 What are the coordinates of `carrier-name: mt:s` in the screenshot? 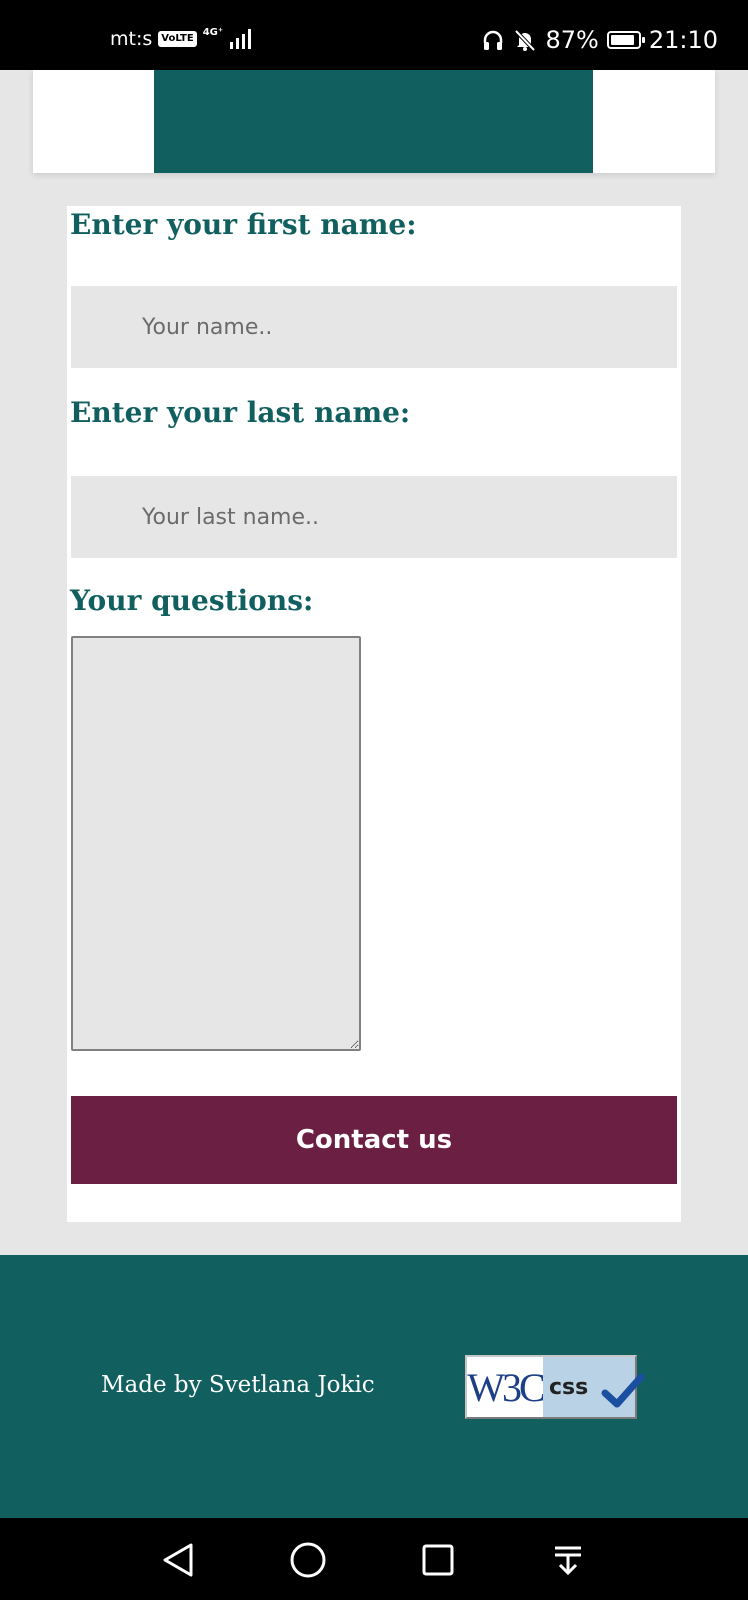 It's located at (131, 39).